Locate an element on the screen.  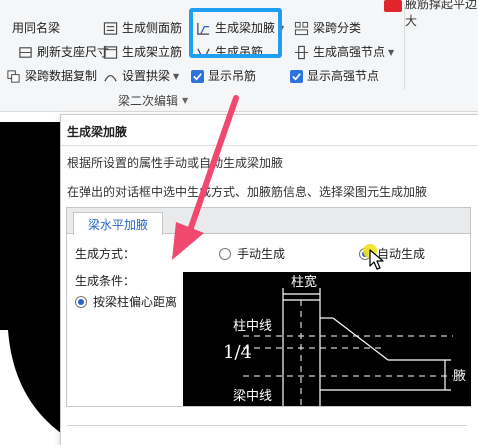
apply-same-name-button: 用同名梁 is located at coordinates (36, 28).